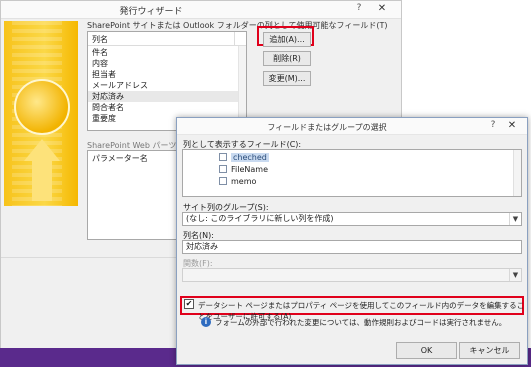  I want to click on columns-tree: cheched FileName memo, so click(352, 173).